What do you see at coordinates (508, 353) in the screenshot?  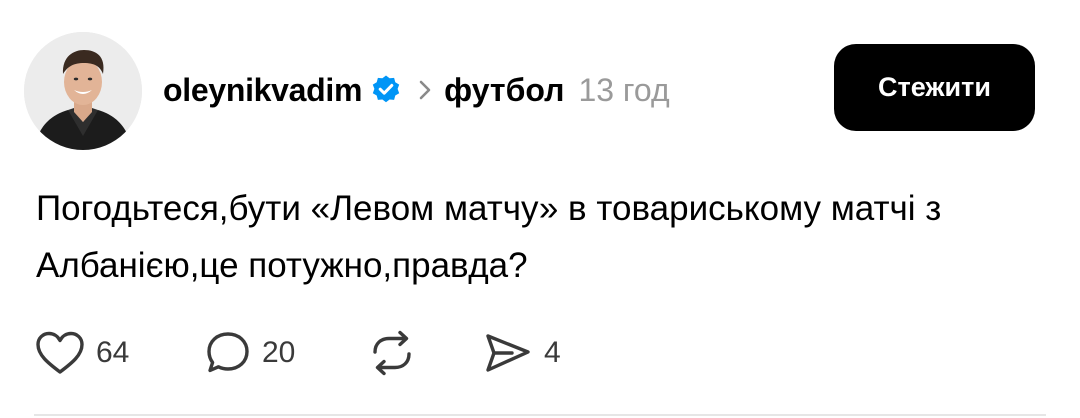 I see `share-icon` at bounding box center [508, 353].